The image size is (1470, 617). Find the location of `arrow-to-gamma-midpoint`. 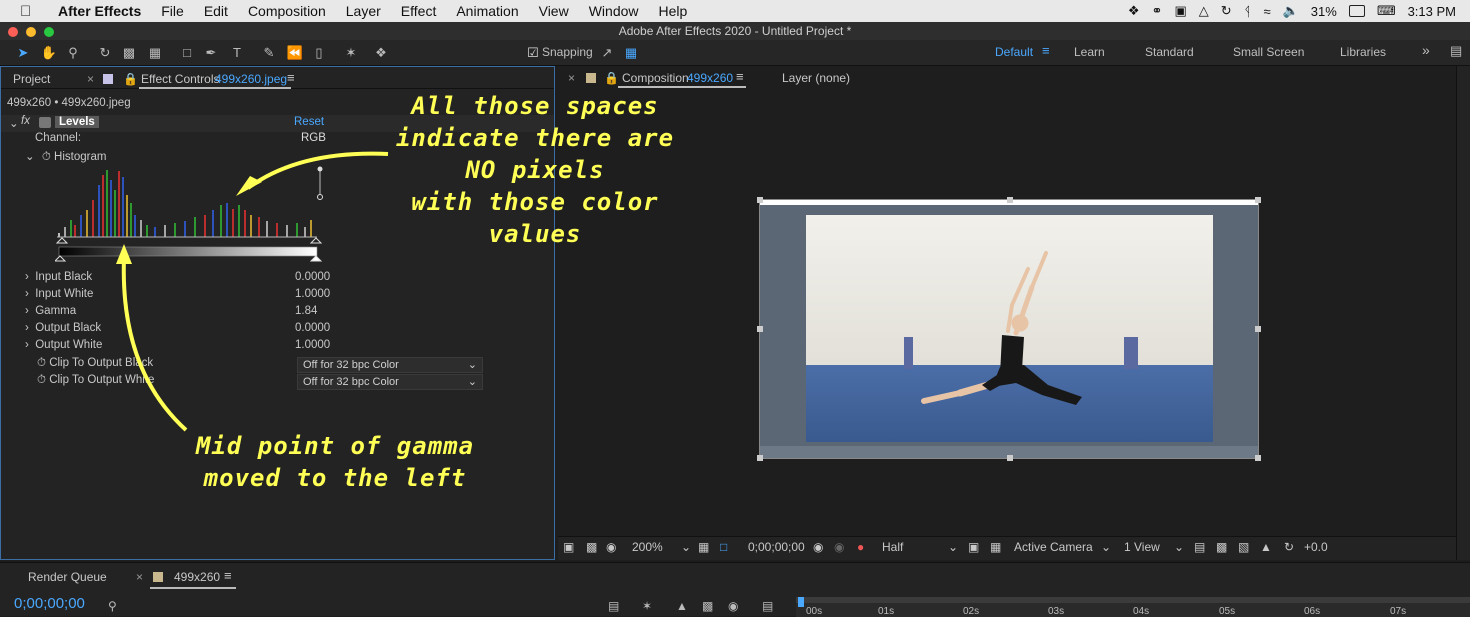

arrow-to-gamma-midpoint is located at coordinates (154, 344).